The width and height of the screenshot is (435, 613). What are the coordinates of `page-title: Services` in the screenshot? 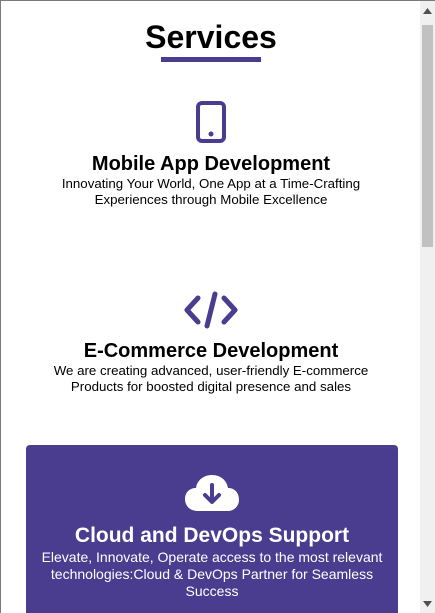 It's located at (211, 37).